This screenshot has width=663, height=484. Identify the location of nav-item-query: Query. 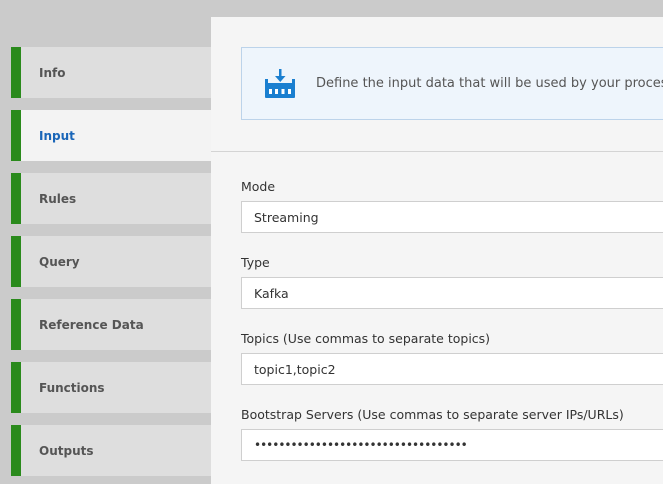
(111, 261).